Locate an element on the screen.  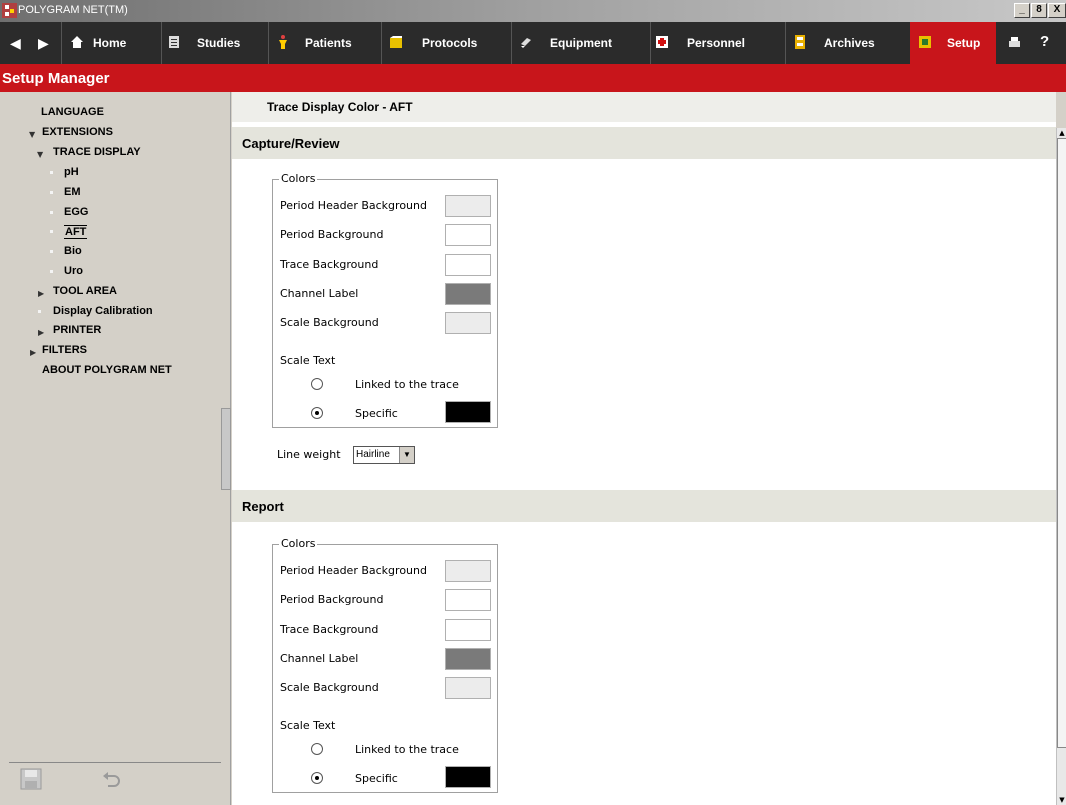
archives-icon is located at coordinates (800, 42).